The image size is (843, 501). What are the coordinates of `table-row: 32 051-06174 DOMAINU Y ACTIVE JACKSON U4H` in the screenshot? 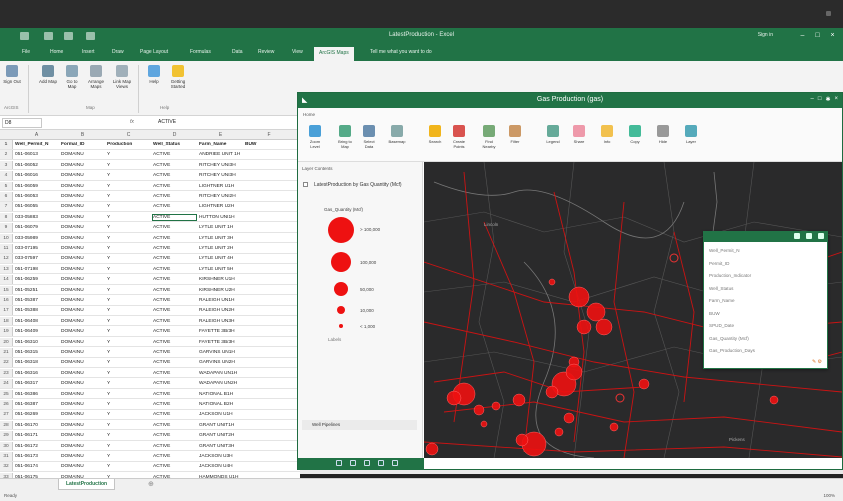 It's located at (150, 467).